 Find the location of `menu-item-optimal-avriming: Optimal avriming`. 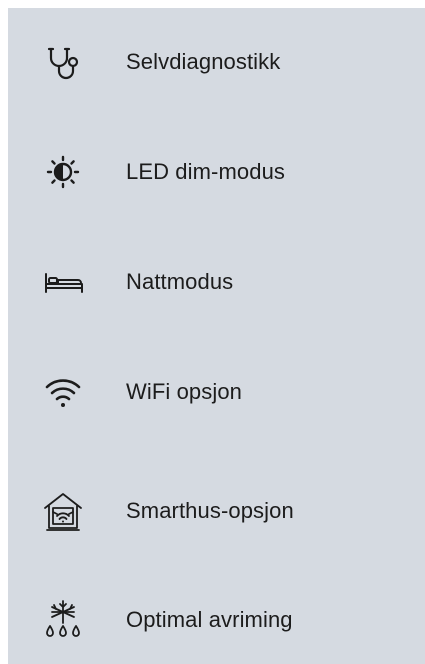

menu-item-optimal-avriming: Optimal avriming is located at coordinates (216, 620).